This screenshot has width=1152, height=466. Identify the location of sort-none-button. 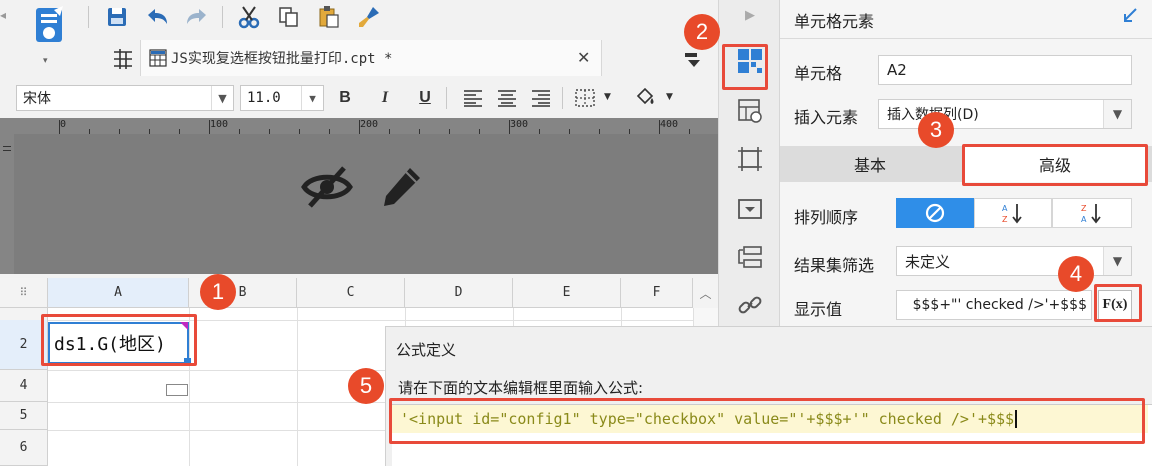
(935, 213).